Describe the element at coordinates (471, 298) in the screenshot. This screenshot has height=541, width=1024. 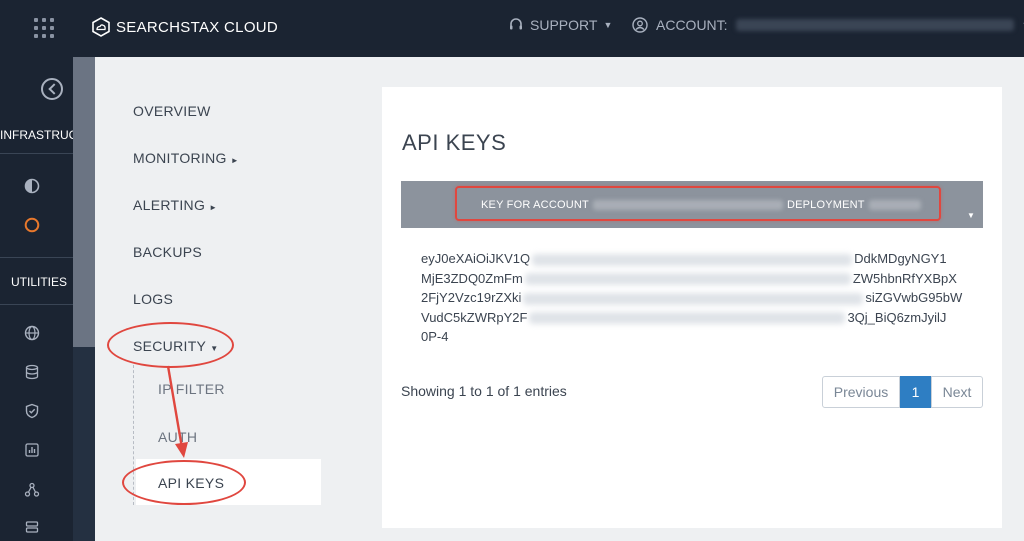
I see `key-fragment: 2FjY2Vzc19rZXki` at that location.